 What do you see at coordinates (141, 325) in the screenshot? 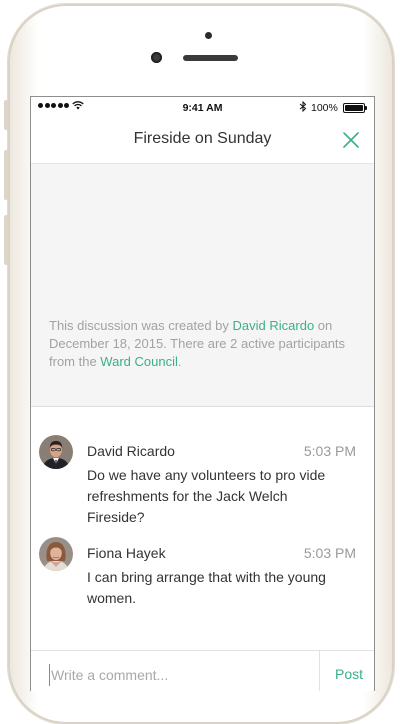
I see `info-prefix: This discussion was created by` at bounding box center [141, 325].